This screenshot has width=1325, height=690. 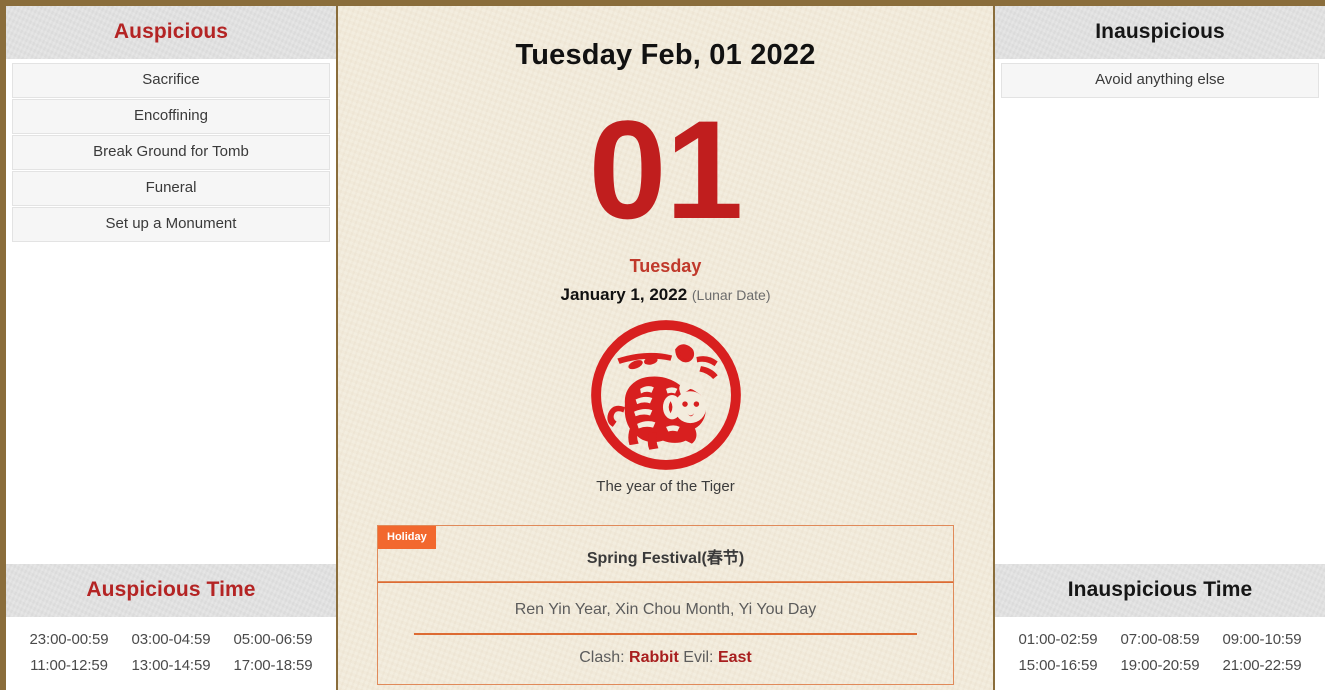 I want to click on lunar-date-line: January 1, 2022 (Lunar Date), so click(x=665, y=295).